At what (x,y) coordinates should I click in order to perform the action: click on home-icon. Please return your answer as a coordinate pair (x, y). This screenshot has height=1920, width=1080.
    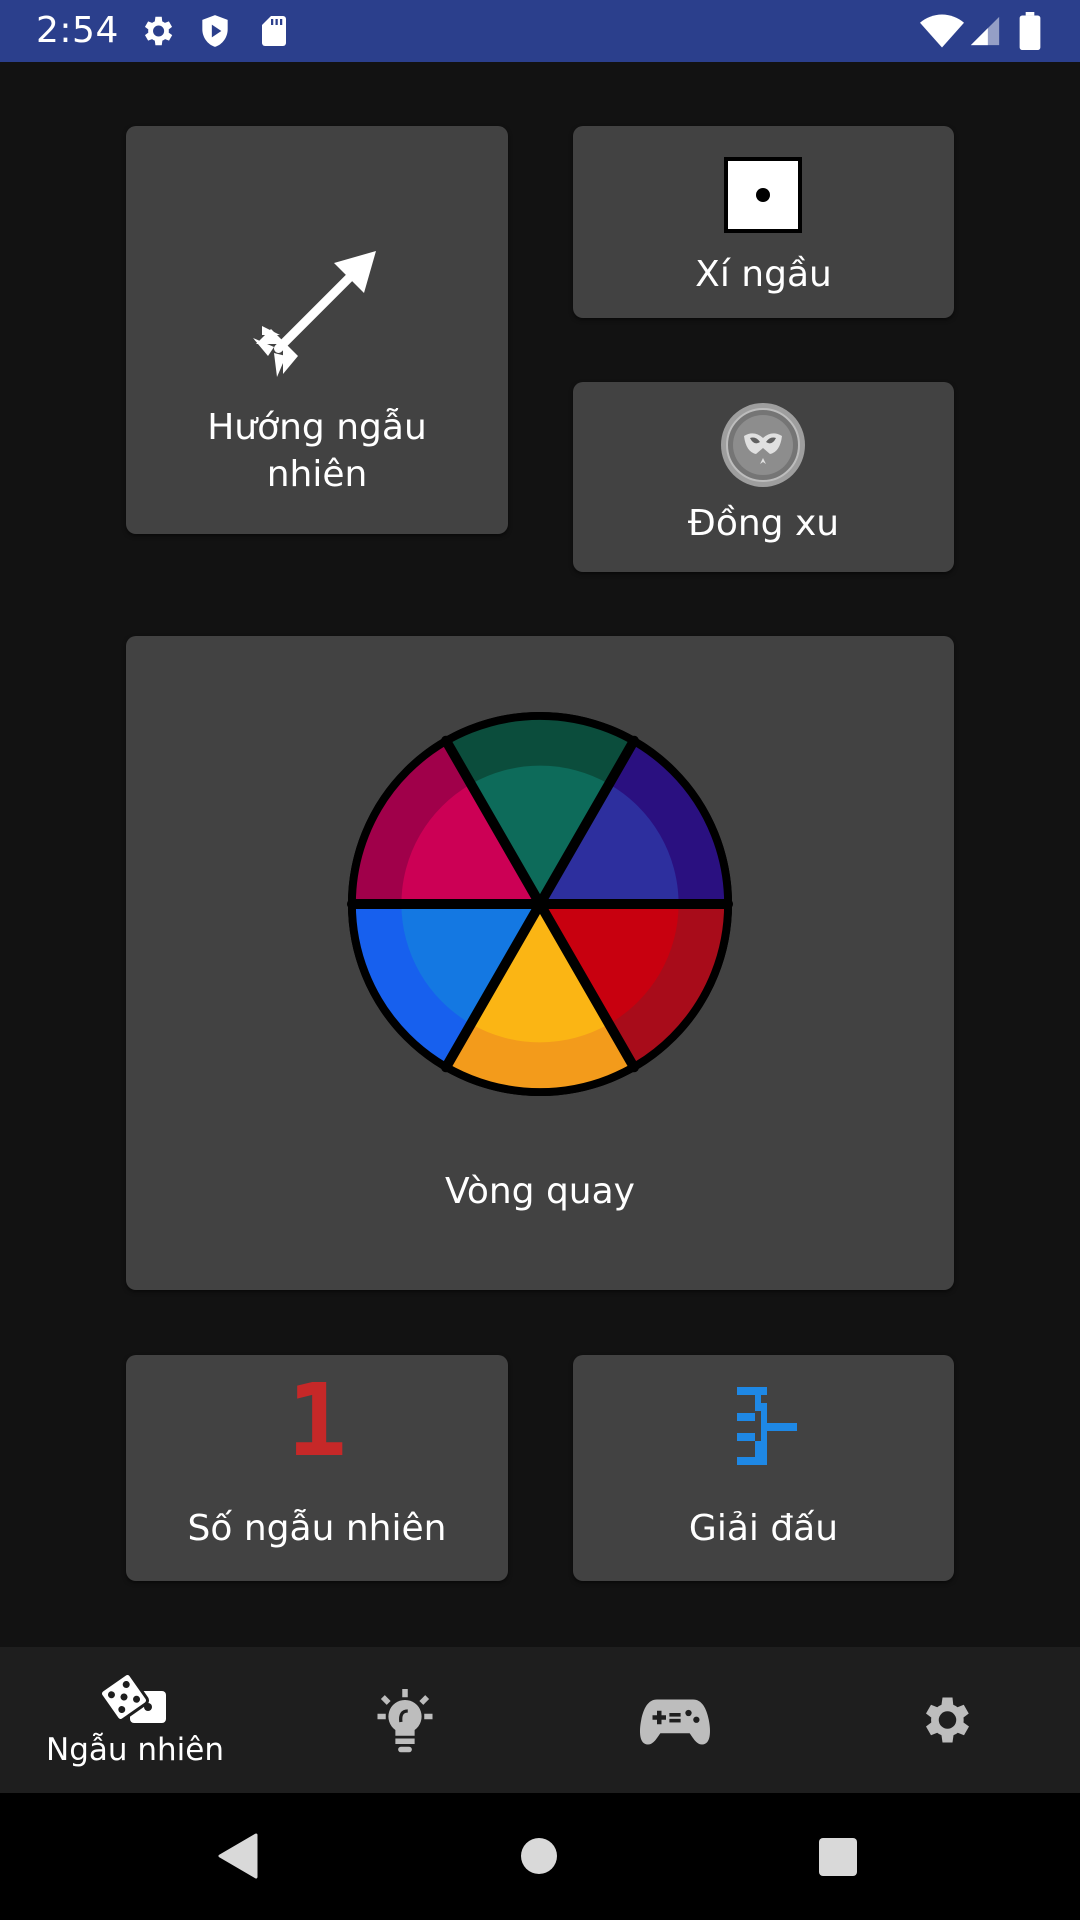
    Looking at the image, I should click on (539, 1856).